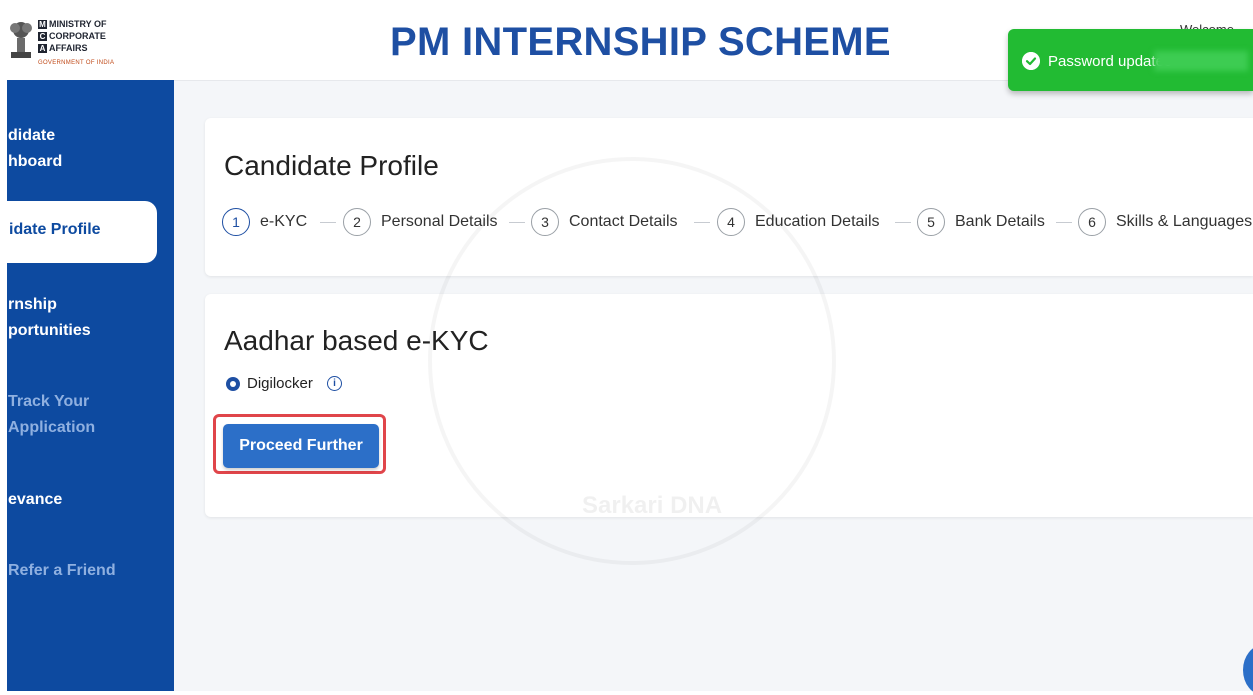  Describe the element at coordinates (35, 149) in the screenshot. I see `sidebar-item-dashboard: didate hboard` at that location.